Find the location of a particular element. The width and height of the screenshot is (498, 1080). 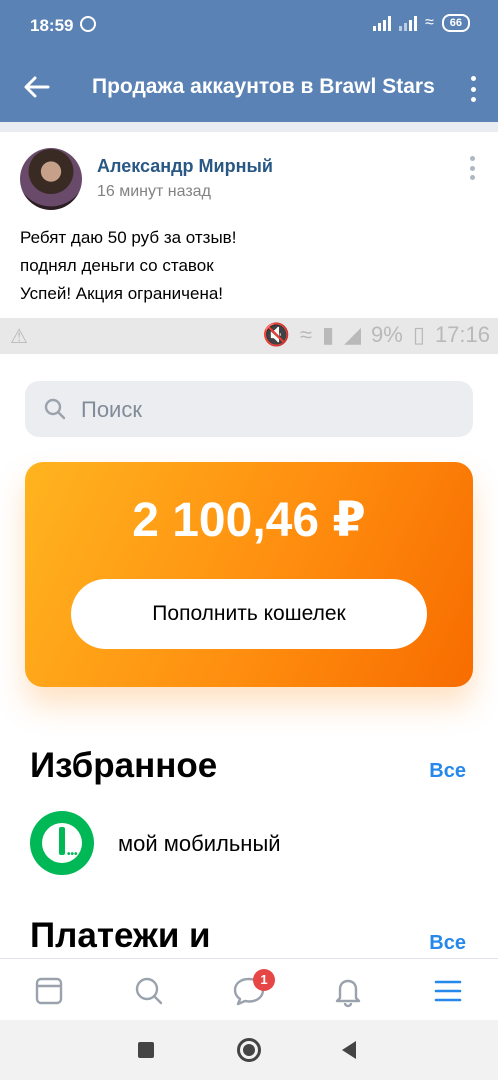

embedded-status-bar: ⚠ 🔇 ≈ ▮ ◢ 9% ▯ 17:16 is located at coordinates (249, 336).